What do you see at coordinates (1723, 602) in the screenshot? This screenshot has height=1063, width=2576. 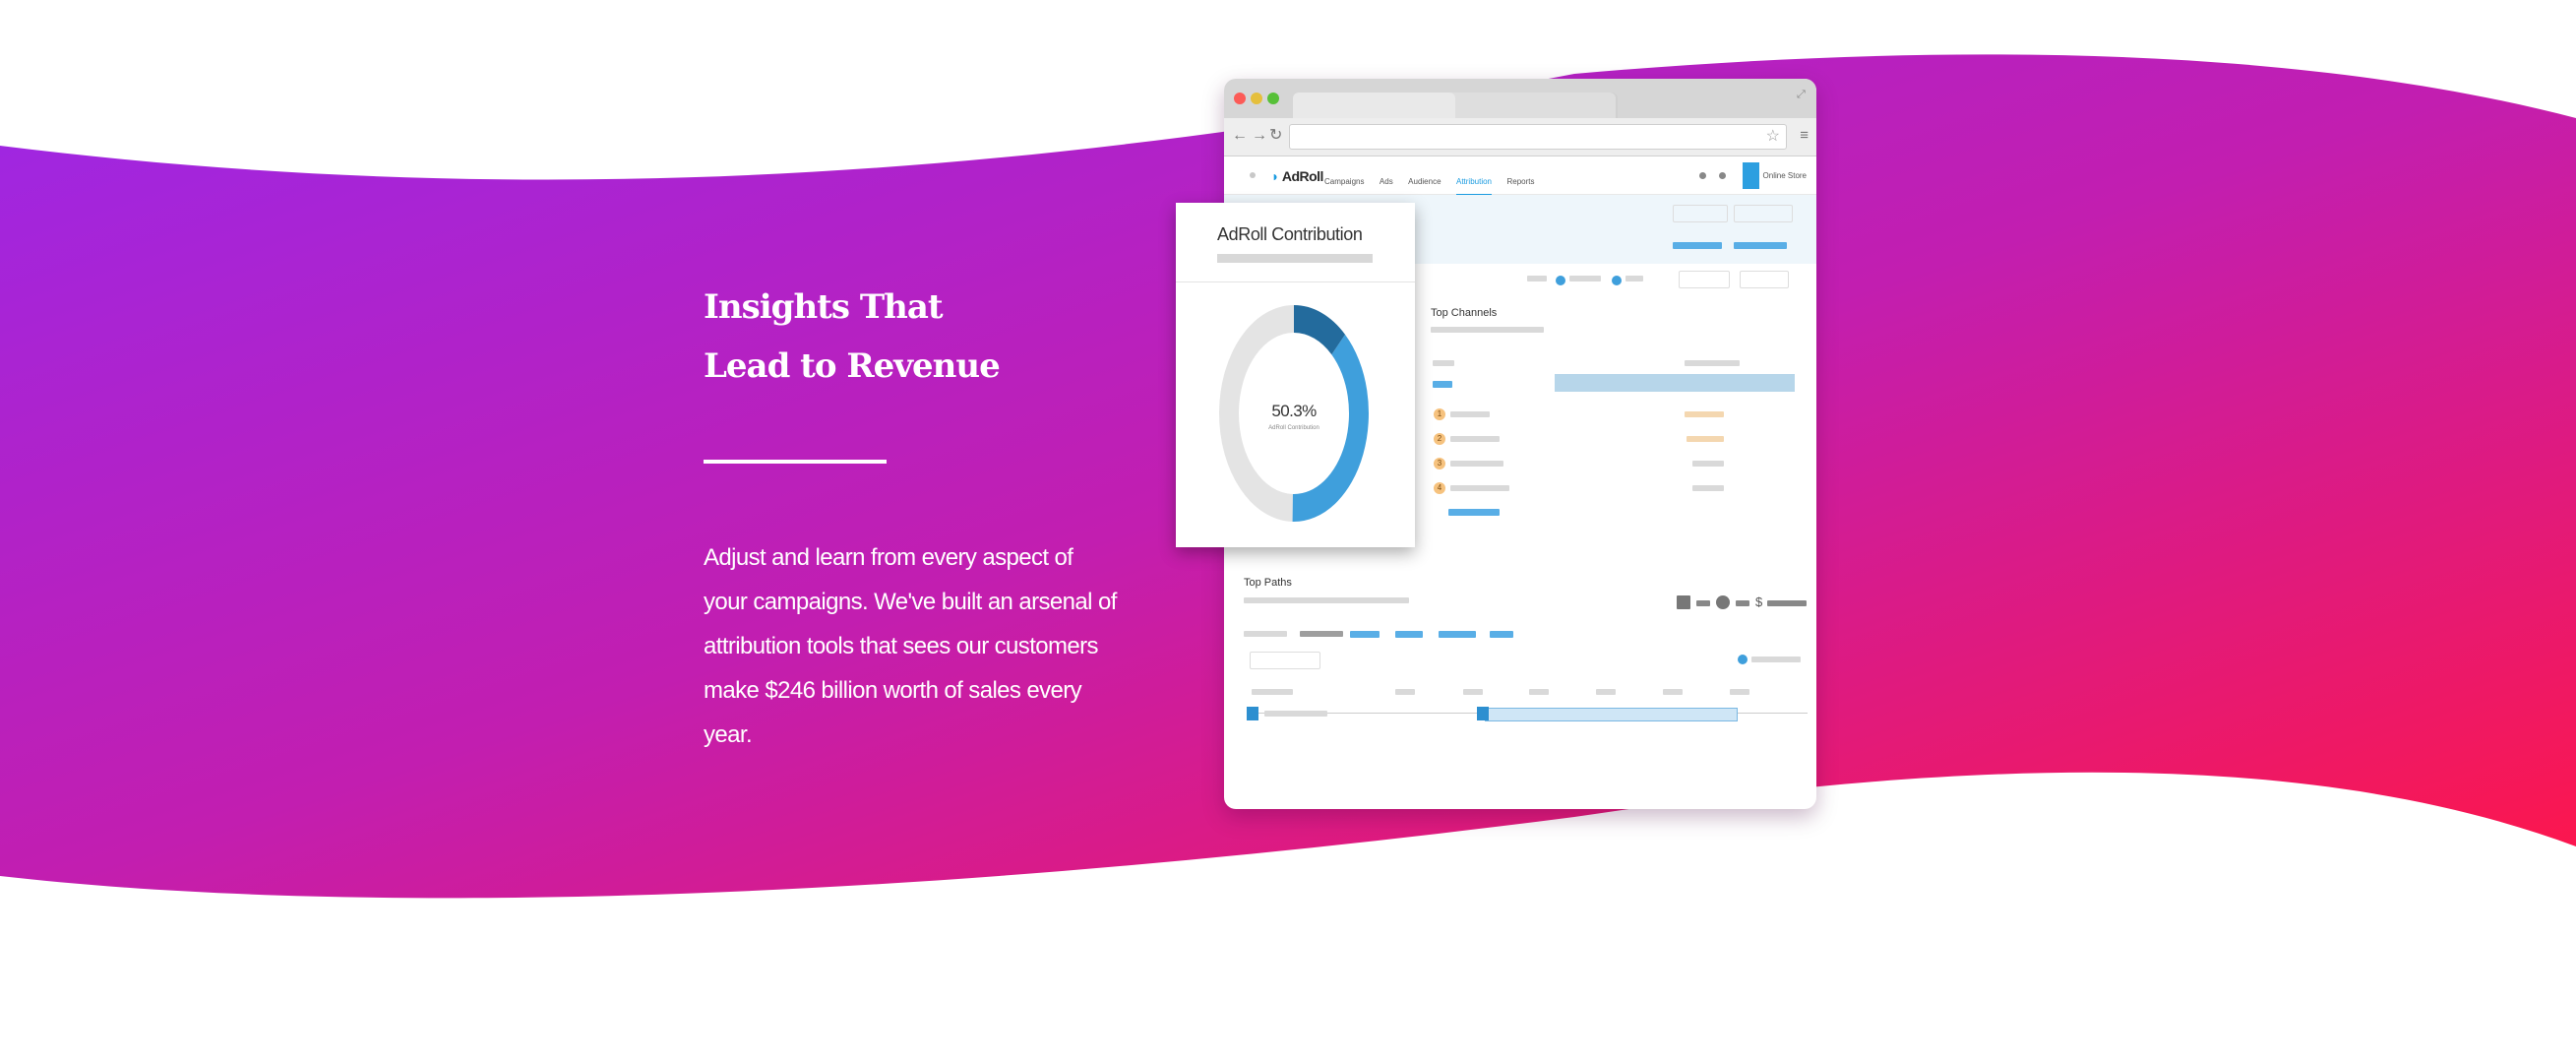 I see `legend-circle-icon` at bounding box center [1723, 602].